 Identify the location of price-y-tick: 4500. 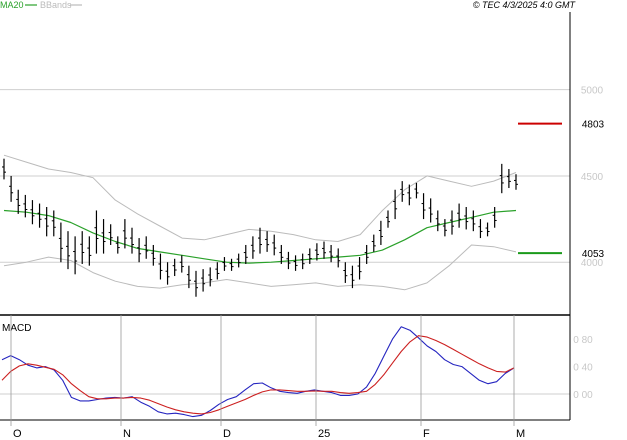
(592, 177).